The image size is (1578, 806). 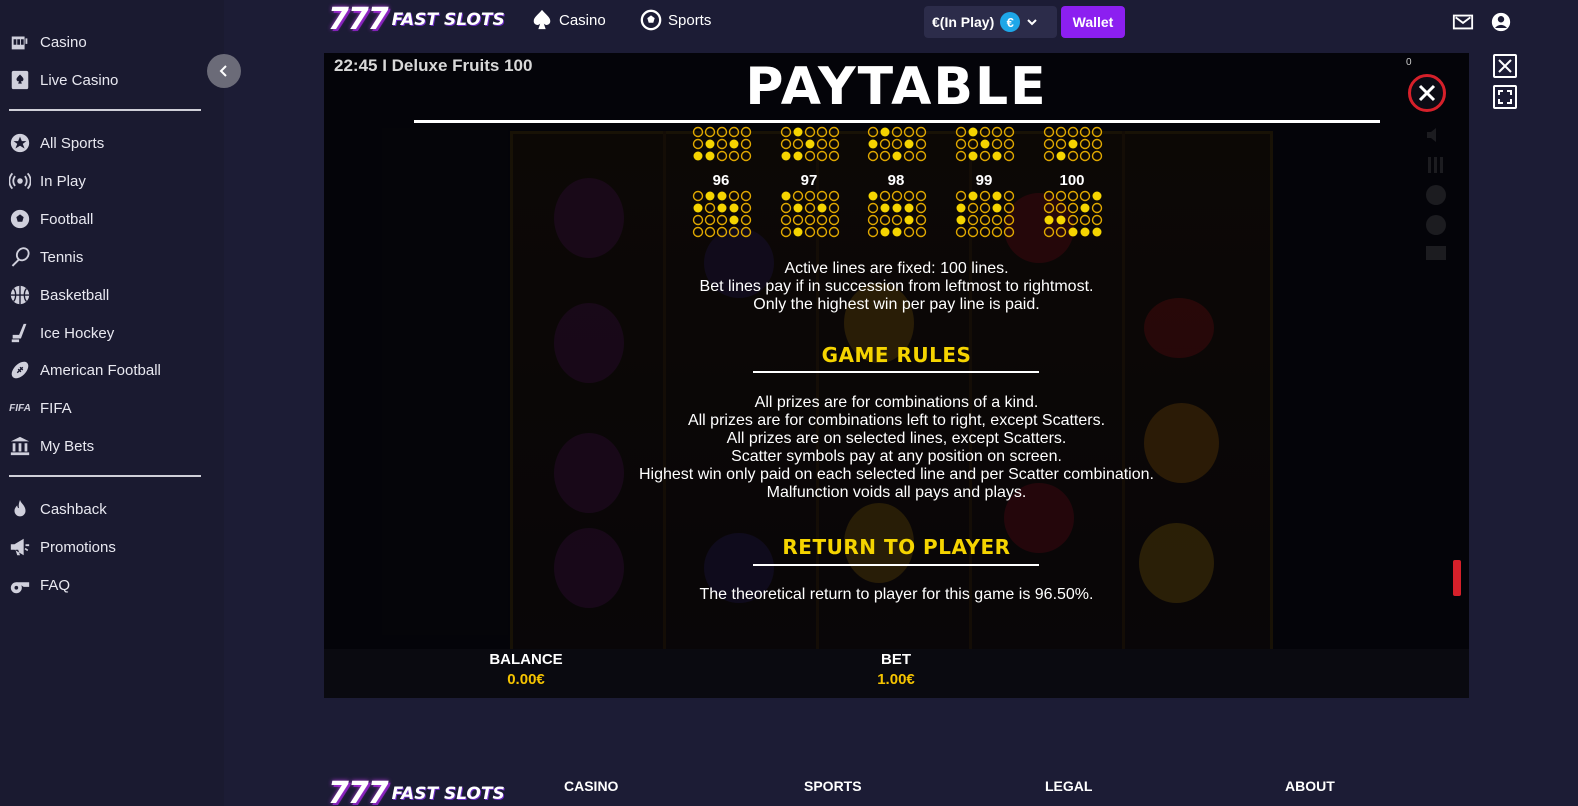 I want to click on payline-number: 100, so click(x=1072, y=180).